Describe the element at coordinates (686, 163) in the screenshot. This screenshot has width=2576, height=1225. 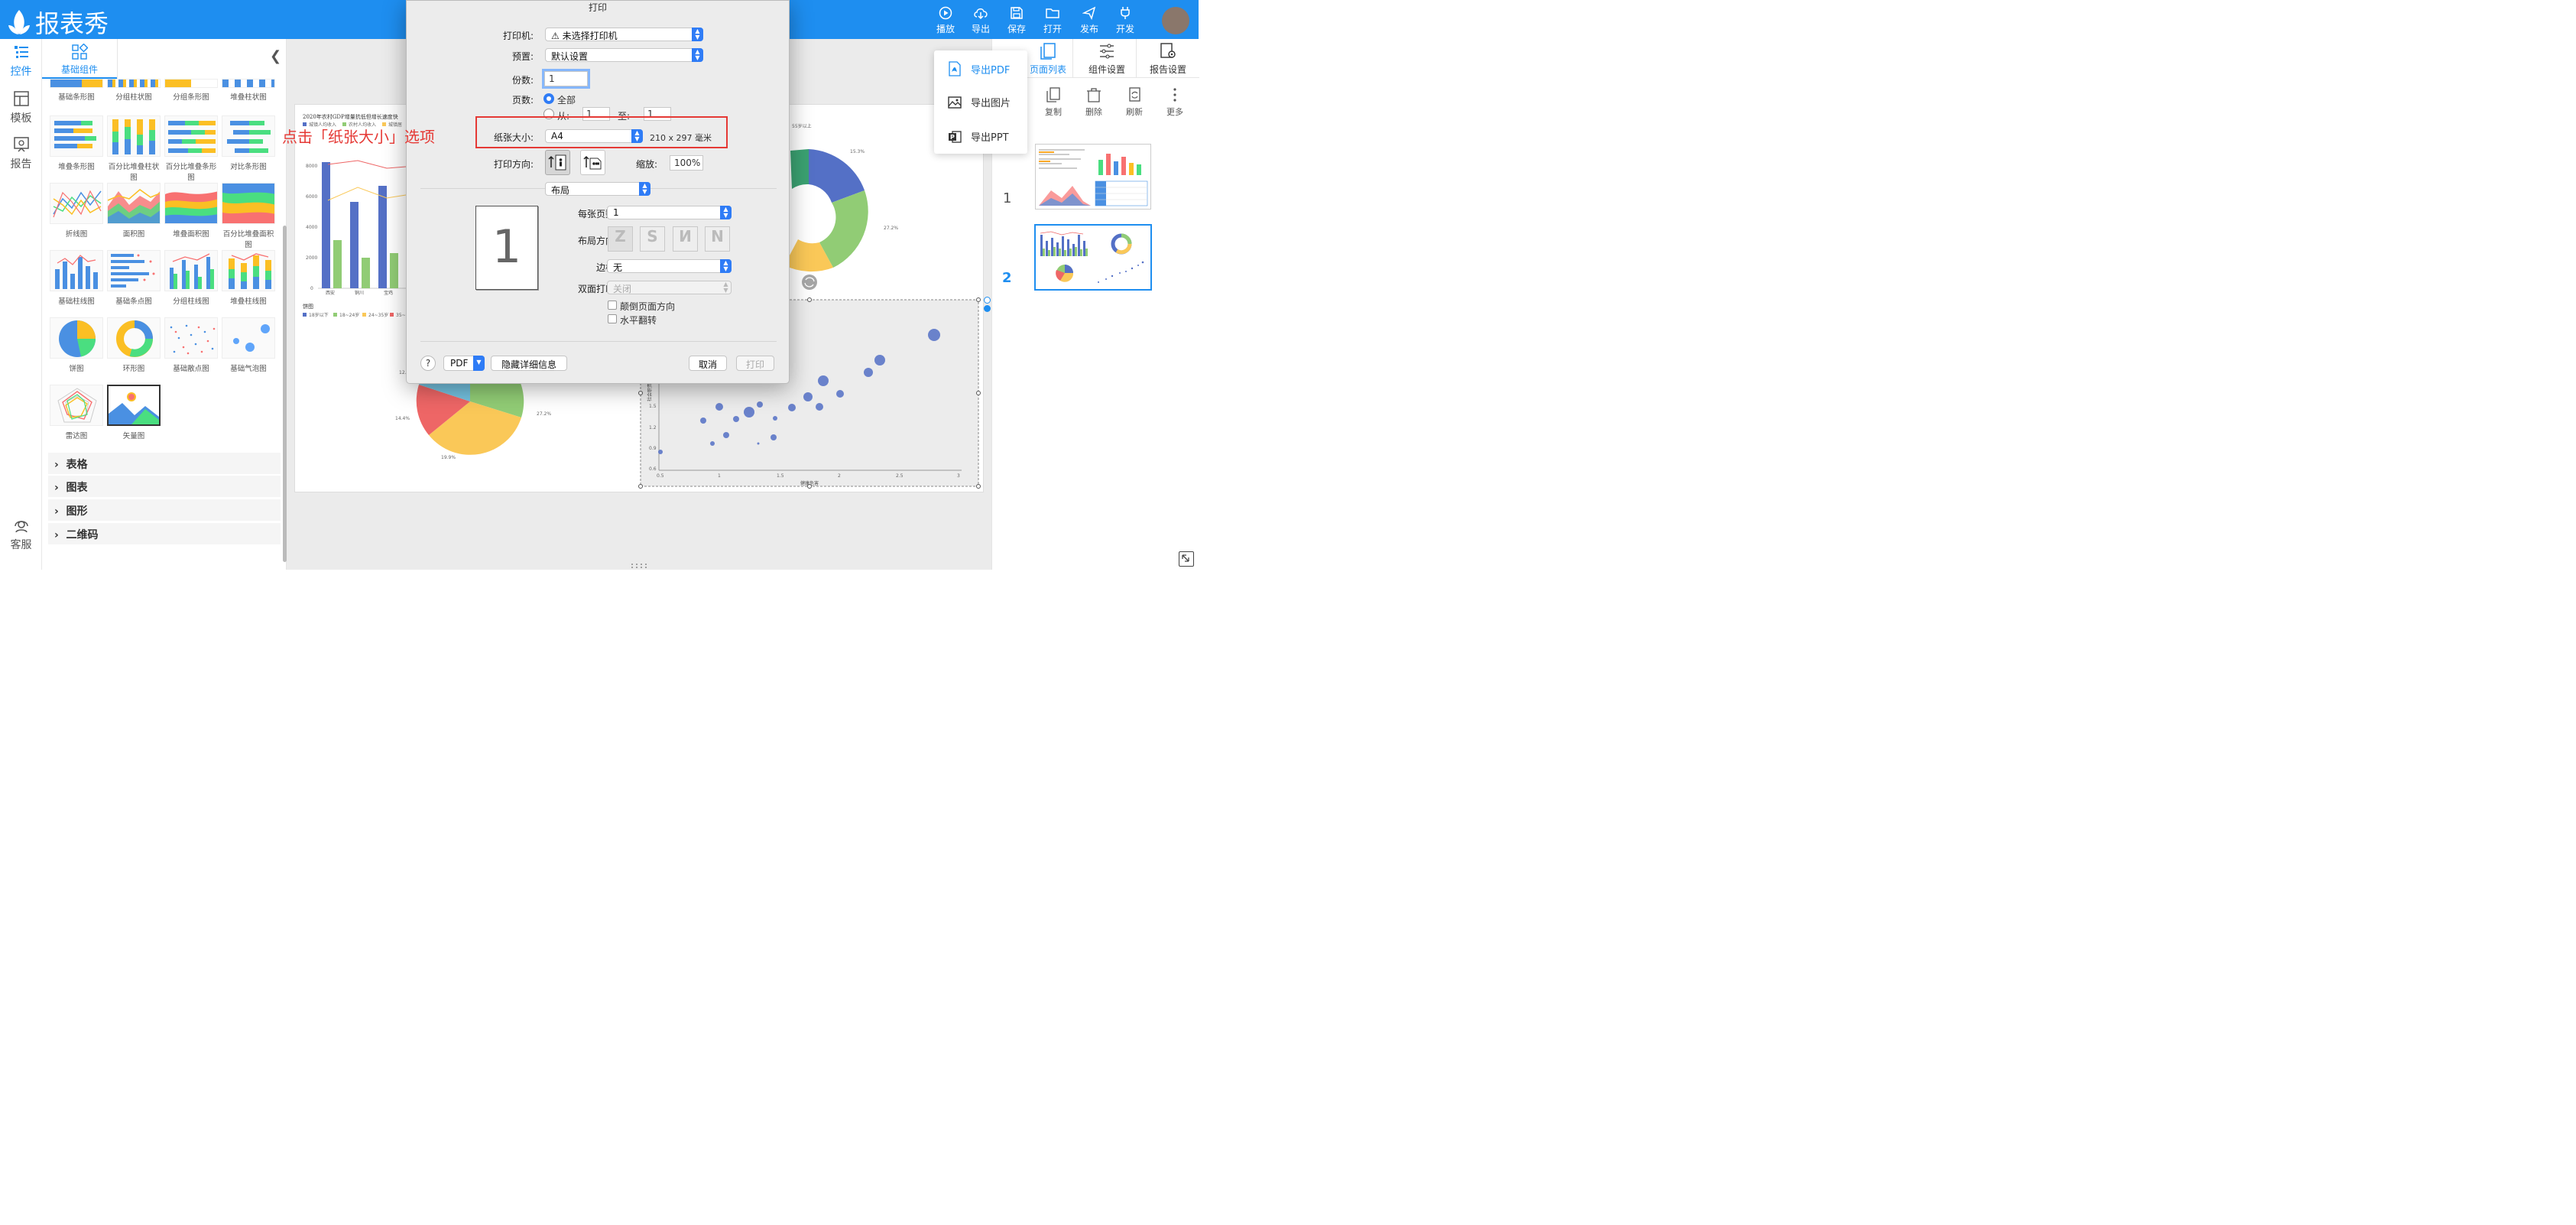
I see `scale-input: 100%` at that location.